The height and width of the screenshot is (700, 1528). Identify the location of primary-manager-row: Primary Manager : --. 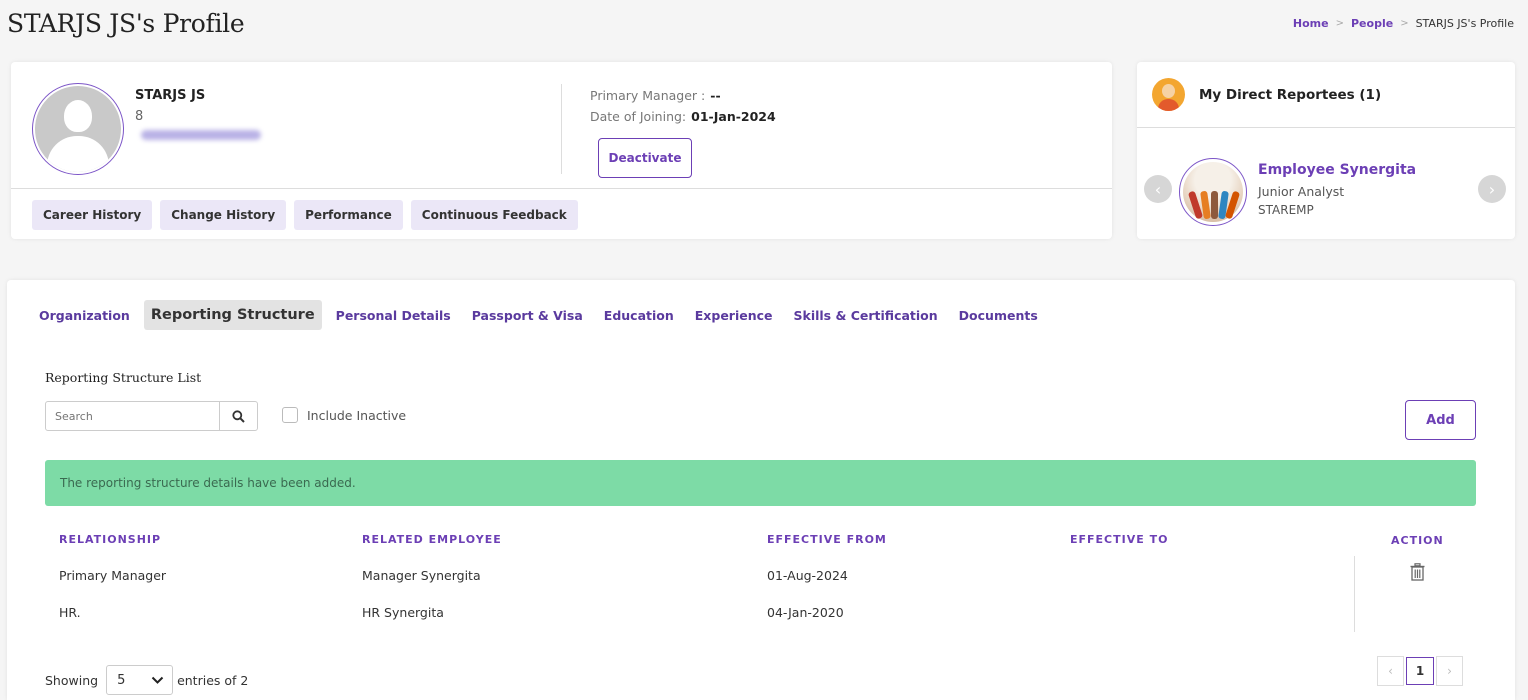
(655, 95).